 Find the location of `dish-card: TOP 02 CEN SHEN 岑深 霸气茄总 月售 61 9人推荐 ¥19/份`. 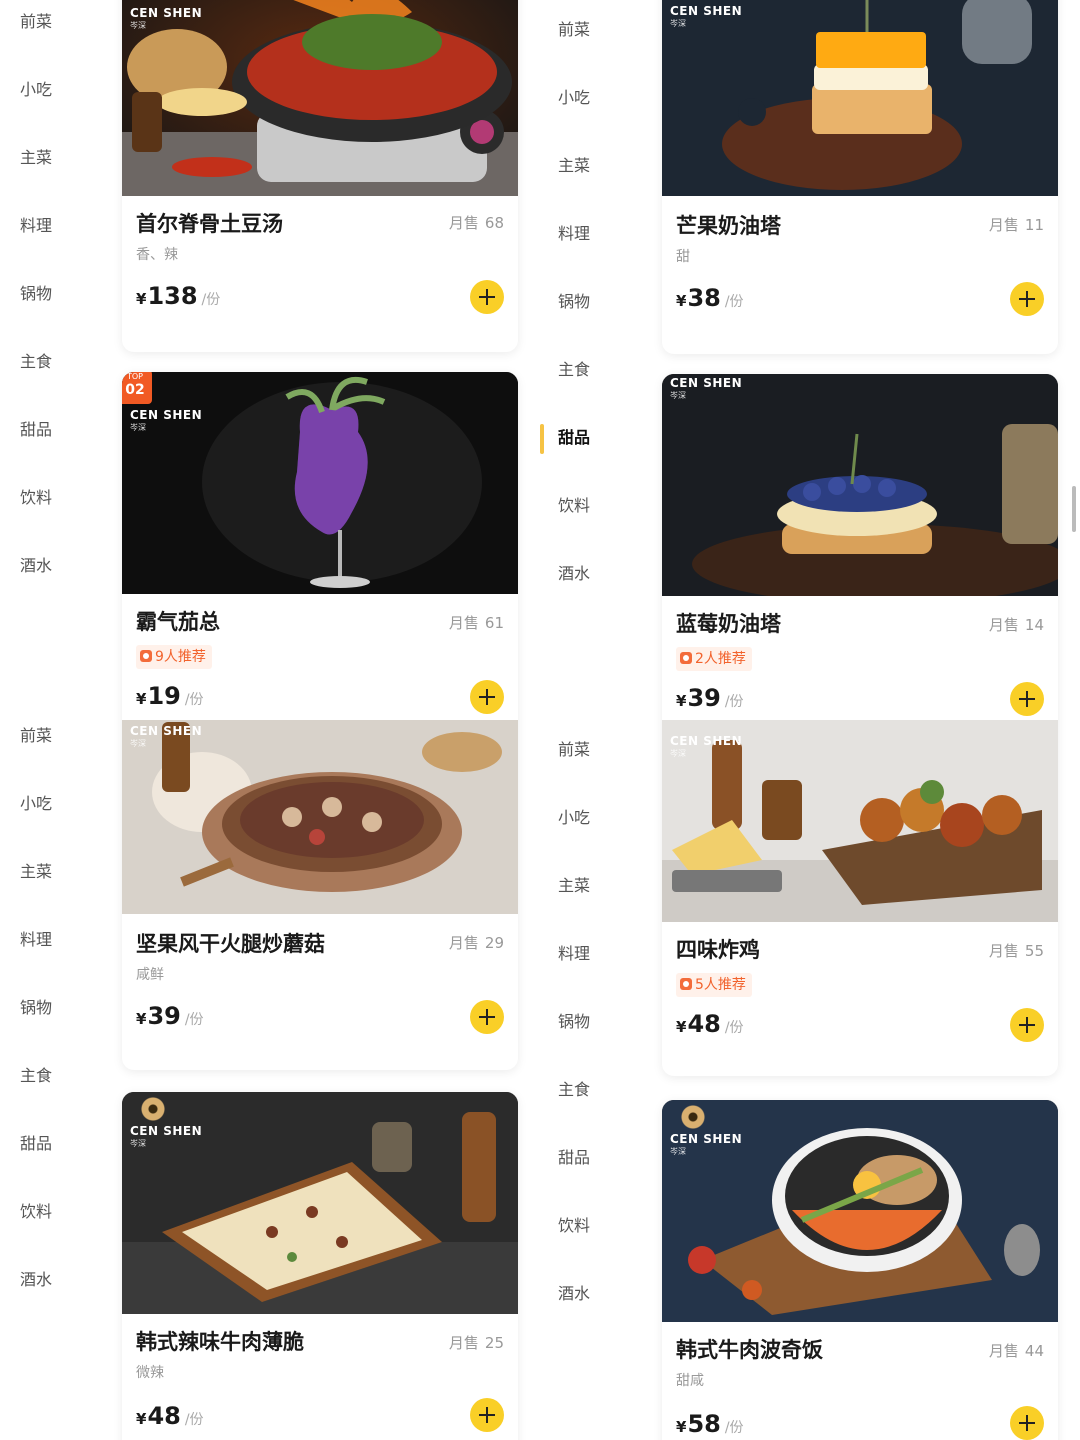

dish-card: TOP 02 CEN SHEN 岑深 霸气茄总 月售 61 9人推荐 ¥19/份 is located at coordinates (320, 546).